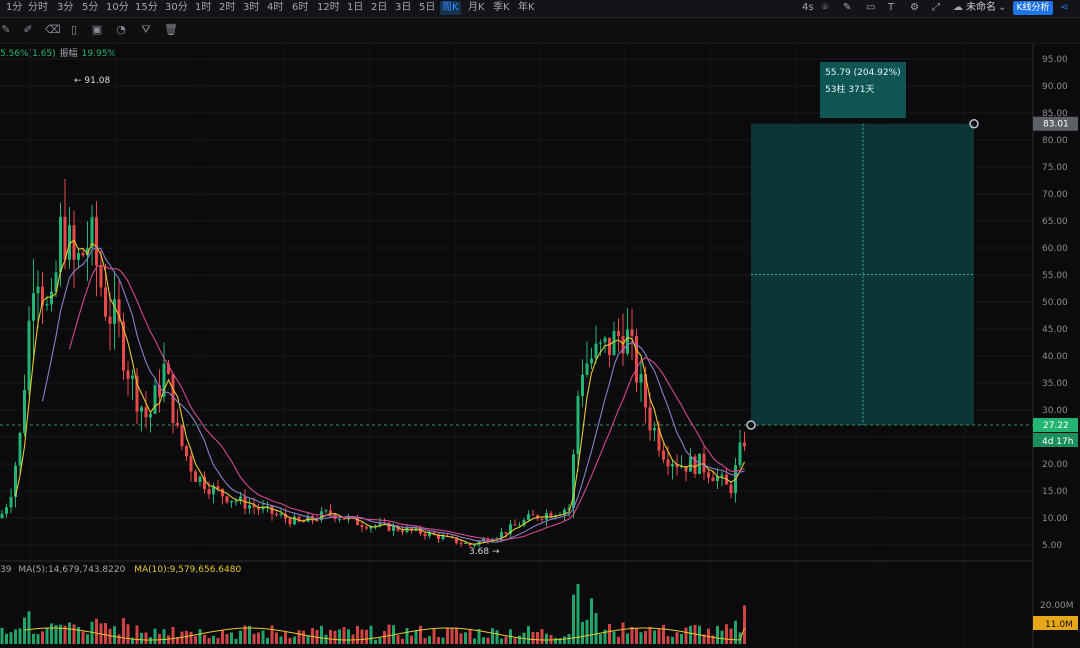 The image size is (1080, 648). What do you see at coordinates (484, 552) in the screenshot?
I see `low-price-label: 3.68 →` at bounding box center [484, 552].